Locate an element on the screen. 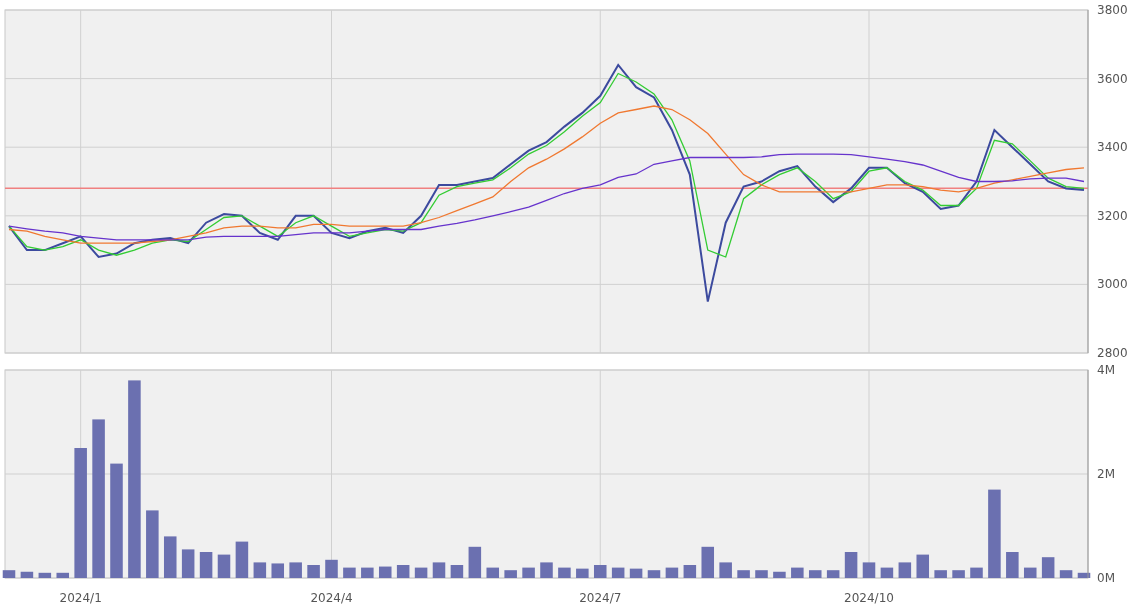  axis-label: 0M is located at coordinates (1106, 578).